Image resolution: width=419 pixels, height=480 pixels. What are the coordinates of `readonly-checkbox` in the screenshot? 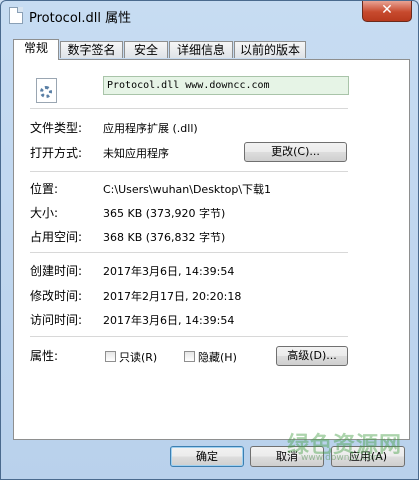 It's located at (110, 356).